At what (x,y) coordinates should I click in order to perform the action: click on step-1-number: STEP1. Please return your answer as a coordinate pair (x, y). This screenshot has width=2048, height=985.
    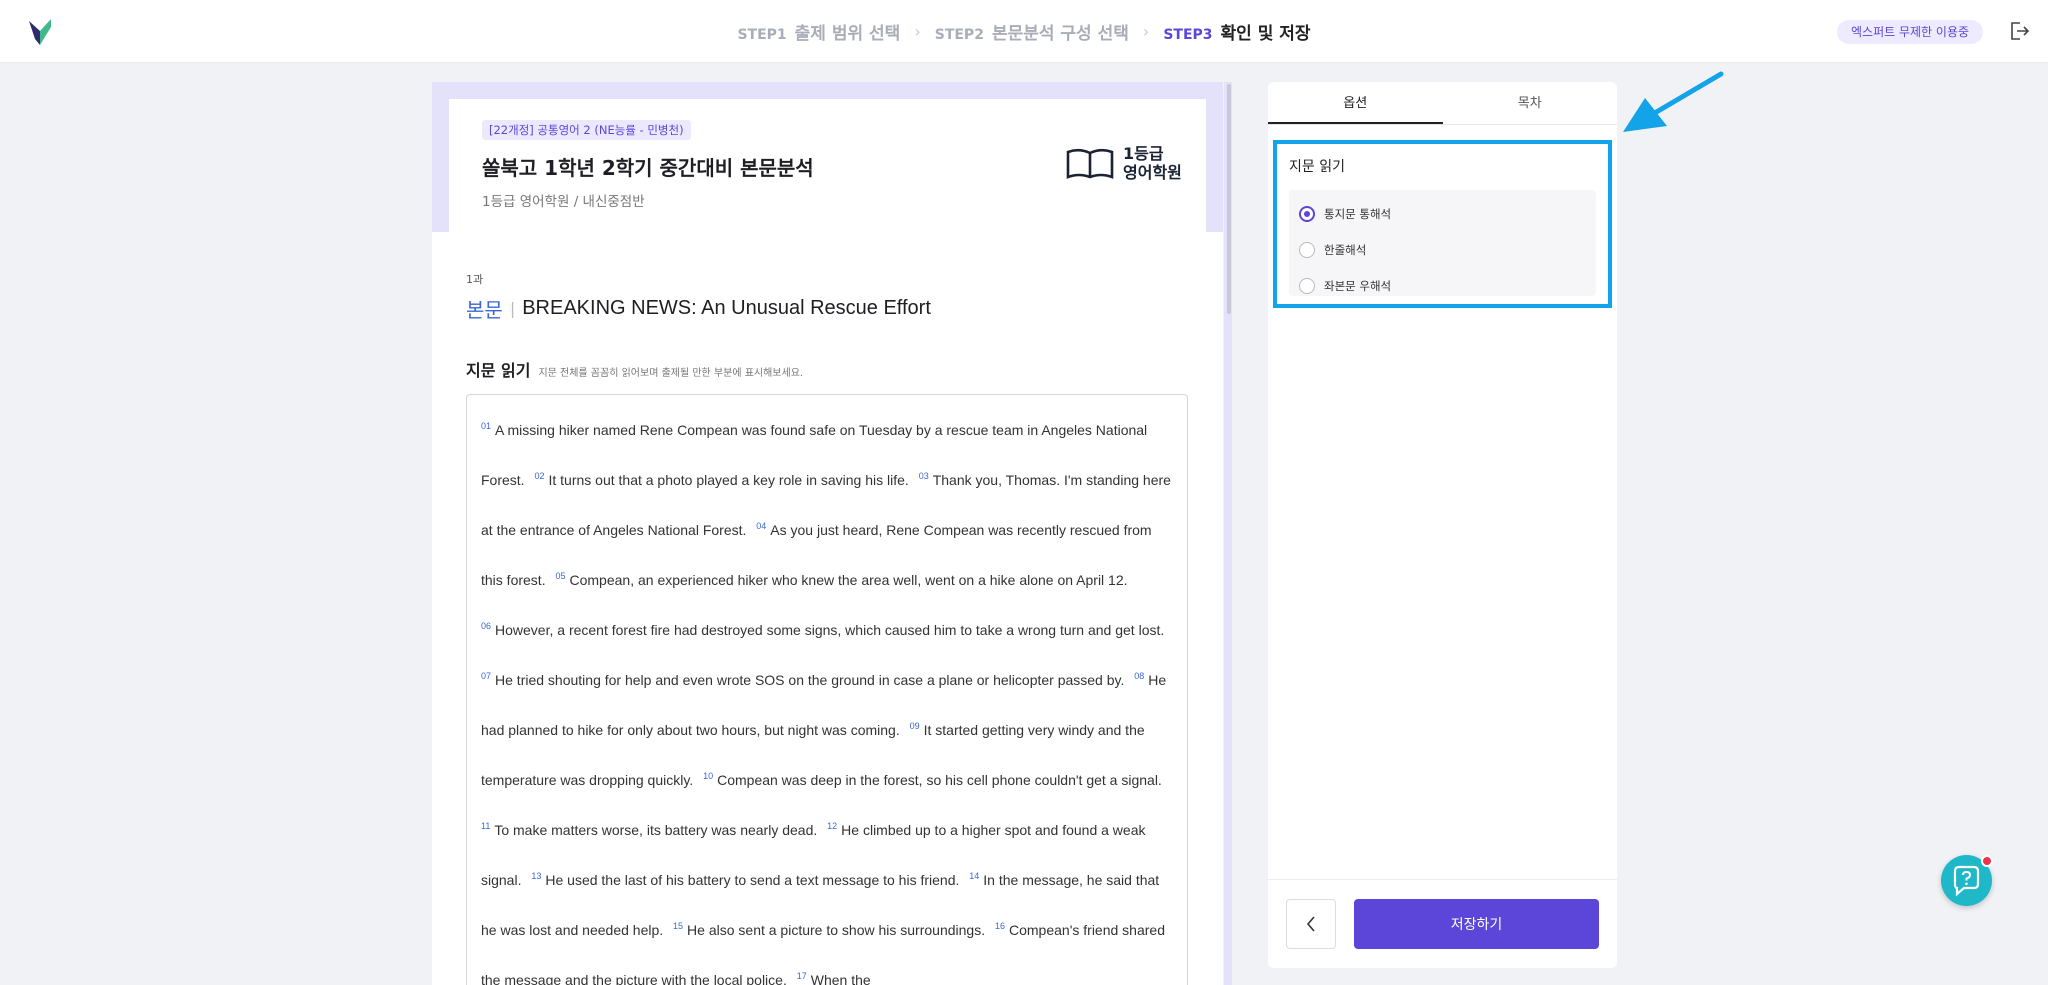
    Looking at the image, I should click on (762, 35).